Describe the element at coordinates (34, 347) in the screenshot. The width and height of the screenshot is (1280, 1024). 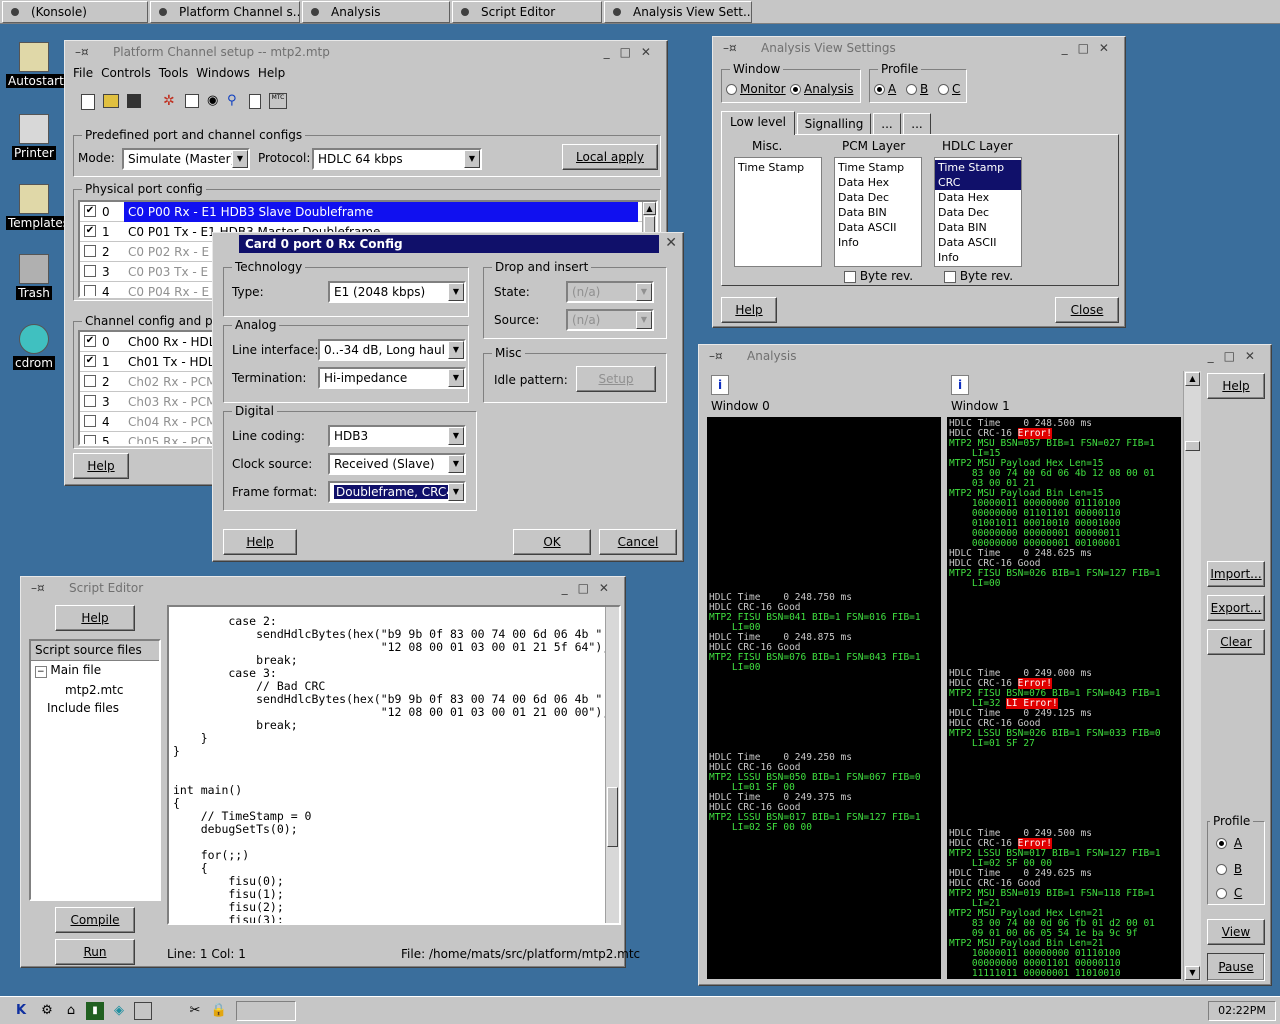
I see `desktop-icon-cdrom: cdrom` at that location.